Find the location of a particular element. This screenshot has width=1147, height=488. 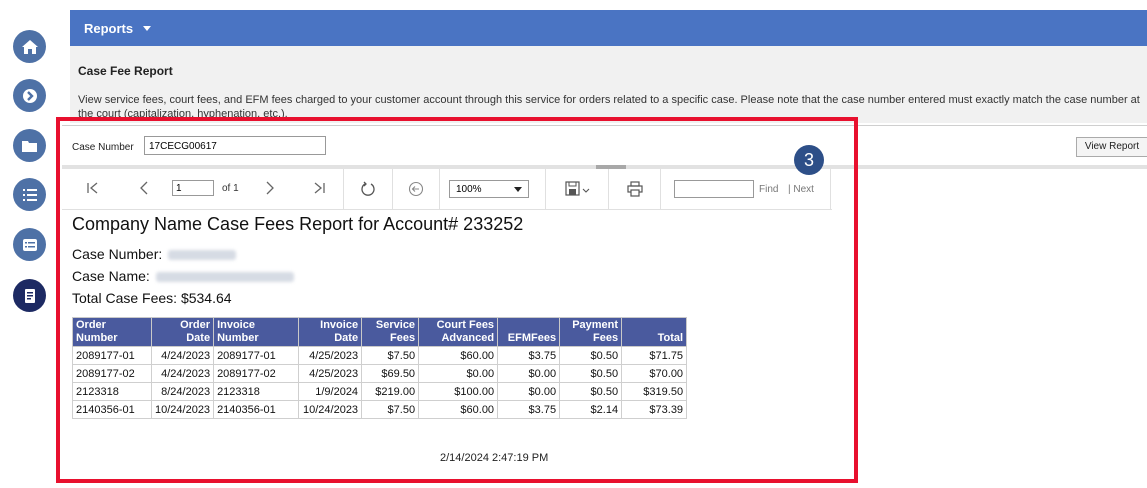

list-box-icon is located at coordinates (29, 244).